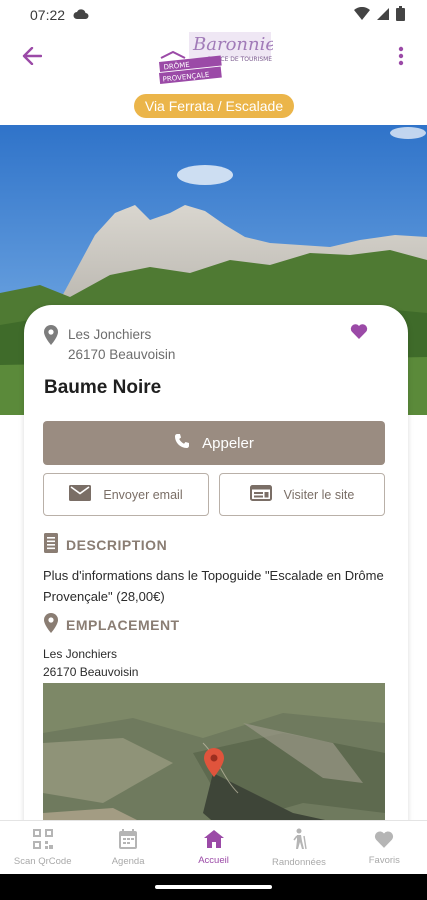  I want to click on call-button: Appeler, so click(214, 443).